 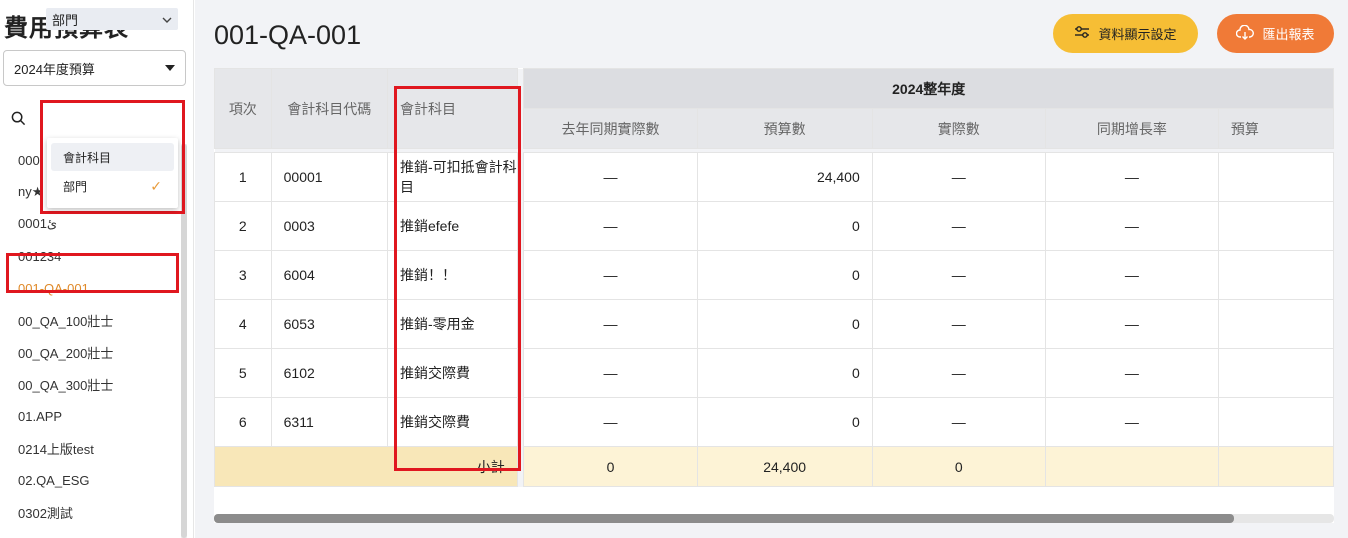 I want to click on subtotal-last-year: 0, so click(x=610, y=466).